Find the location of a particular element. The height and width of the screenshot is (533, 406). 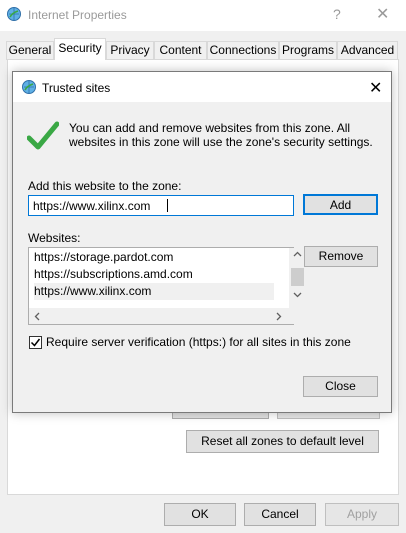

parent-title-bar: Internet Properties ? ✕ is located at coordinates (203, 15).